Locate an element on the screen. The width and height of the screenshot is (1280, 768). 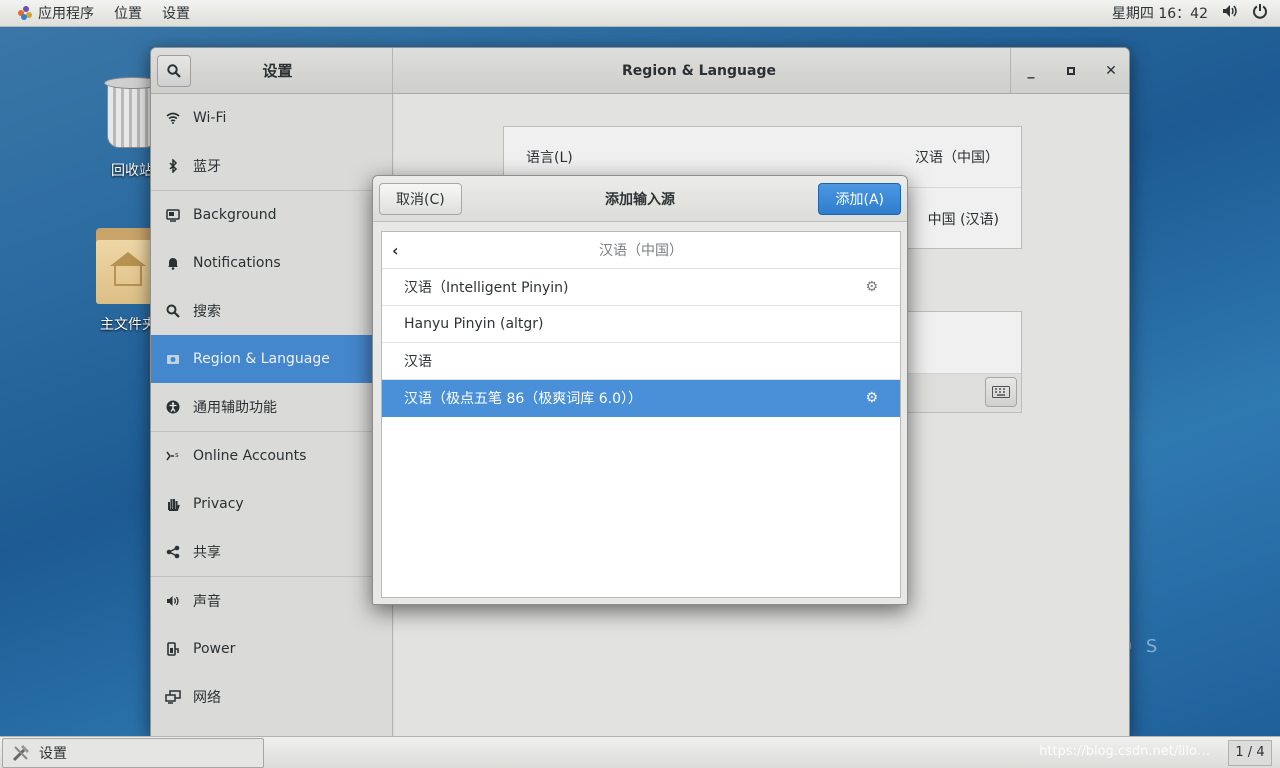
window-controls: _ ✕ is located at coordinates (1069, 70).